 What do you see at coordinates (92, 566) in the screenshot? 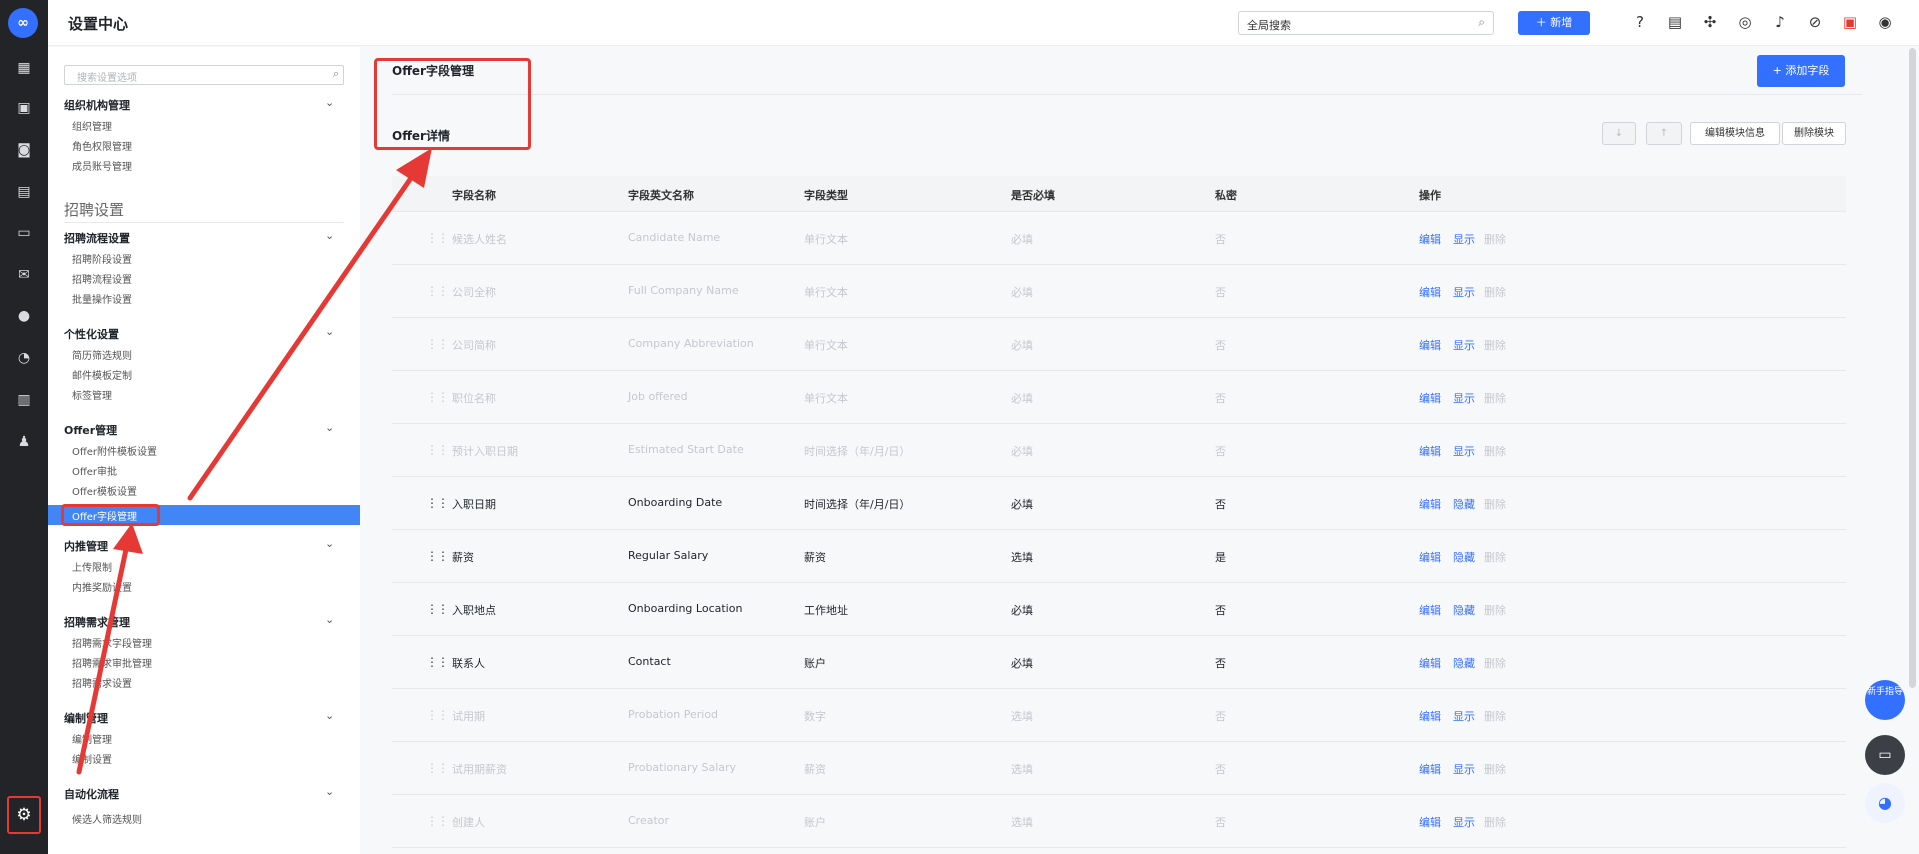
I see `nav-item-upload-limit: 上传限制` at bounding box center [92, 566].